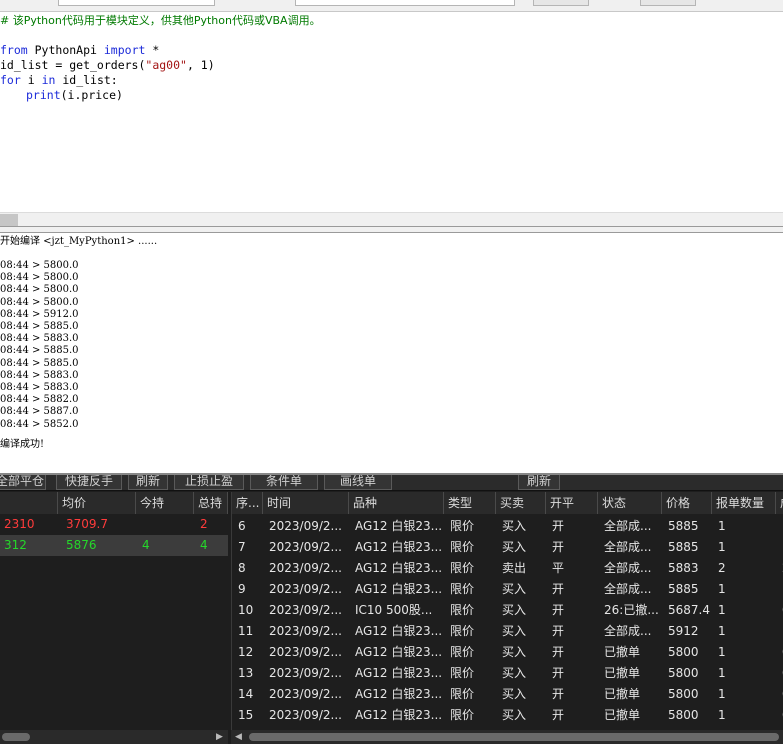  I want to click on editor-scroll-thumb, so click(9, 220).